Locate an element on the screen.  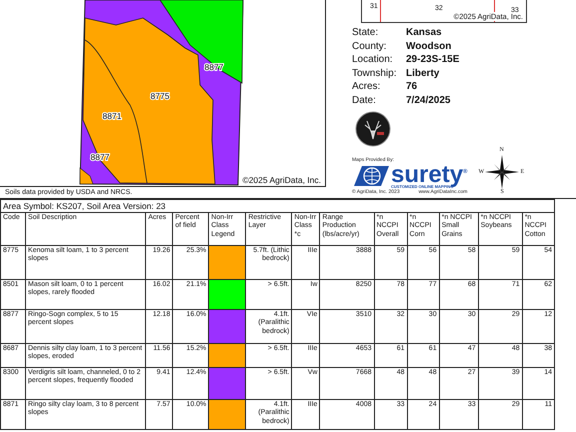
detail-value: Woodson is located at coordinates (429, 46).